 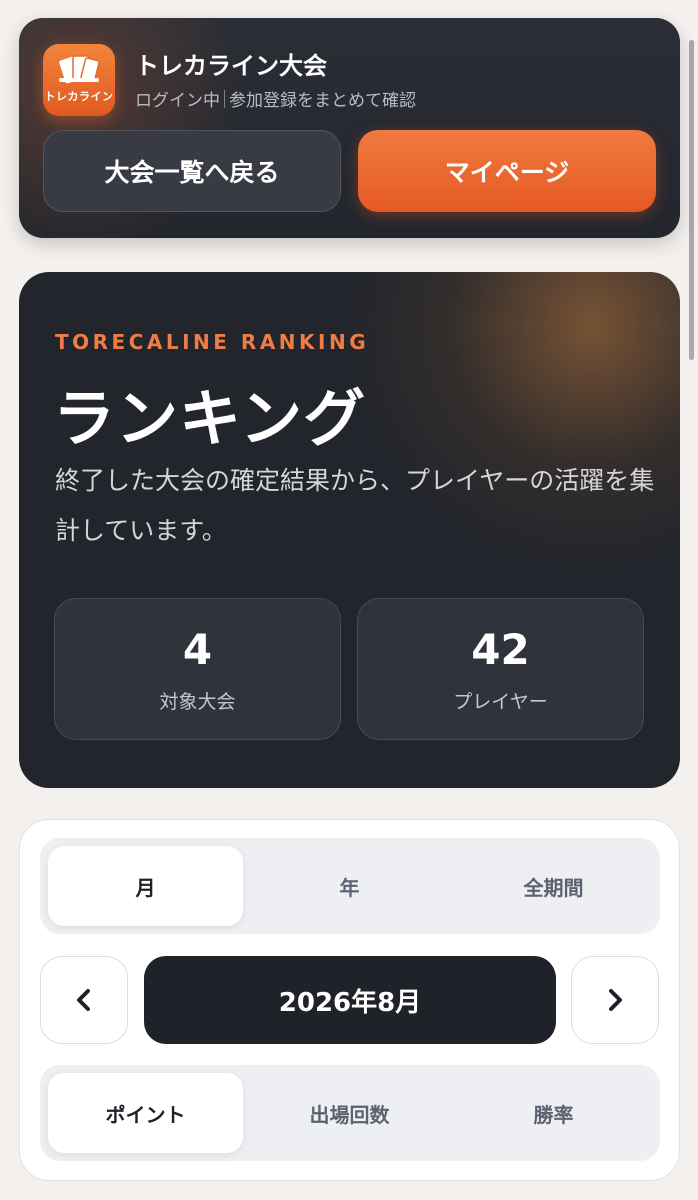 I want to click on stat-value: 42, so click(x=500, y=649).